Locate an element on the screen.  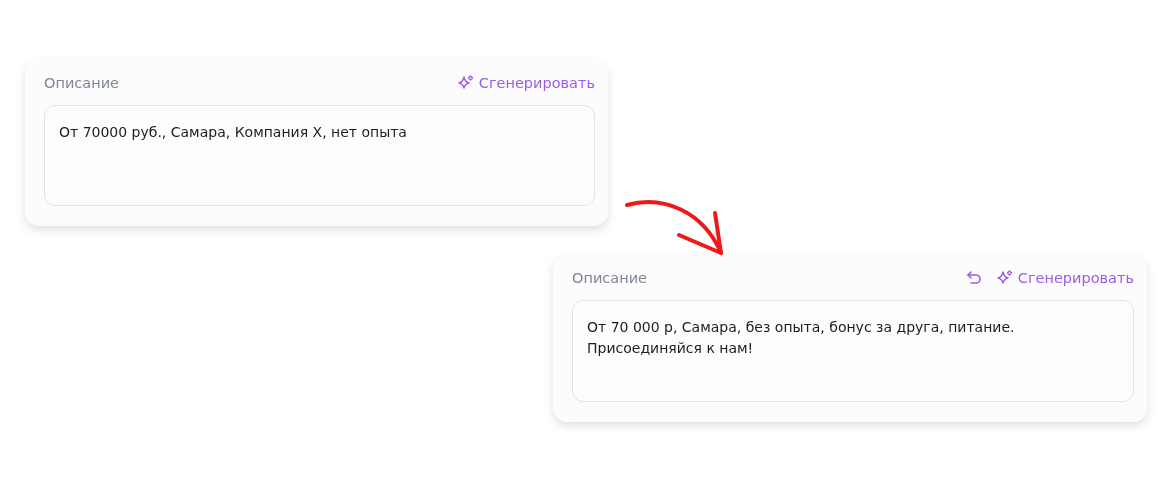
description-field: От 70 000 р, Самара, без опыта, бонус за друга, питание. Присоединяйся к нам! is located at coordinates (853, 351).